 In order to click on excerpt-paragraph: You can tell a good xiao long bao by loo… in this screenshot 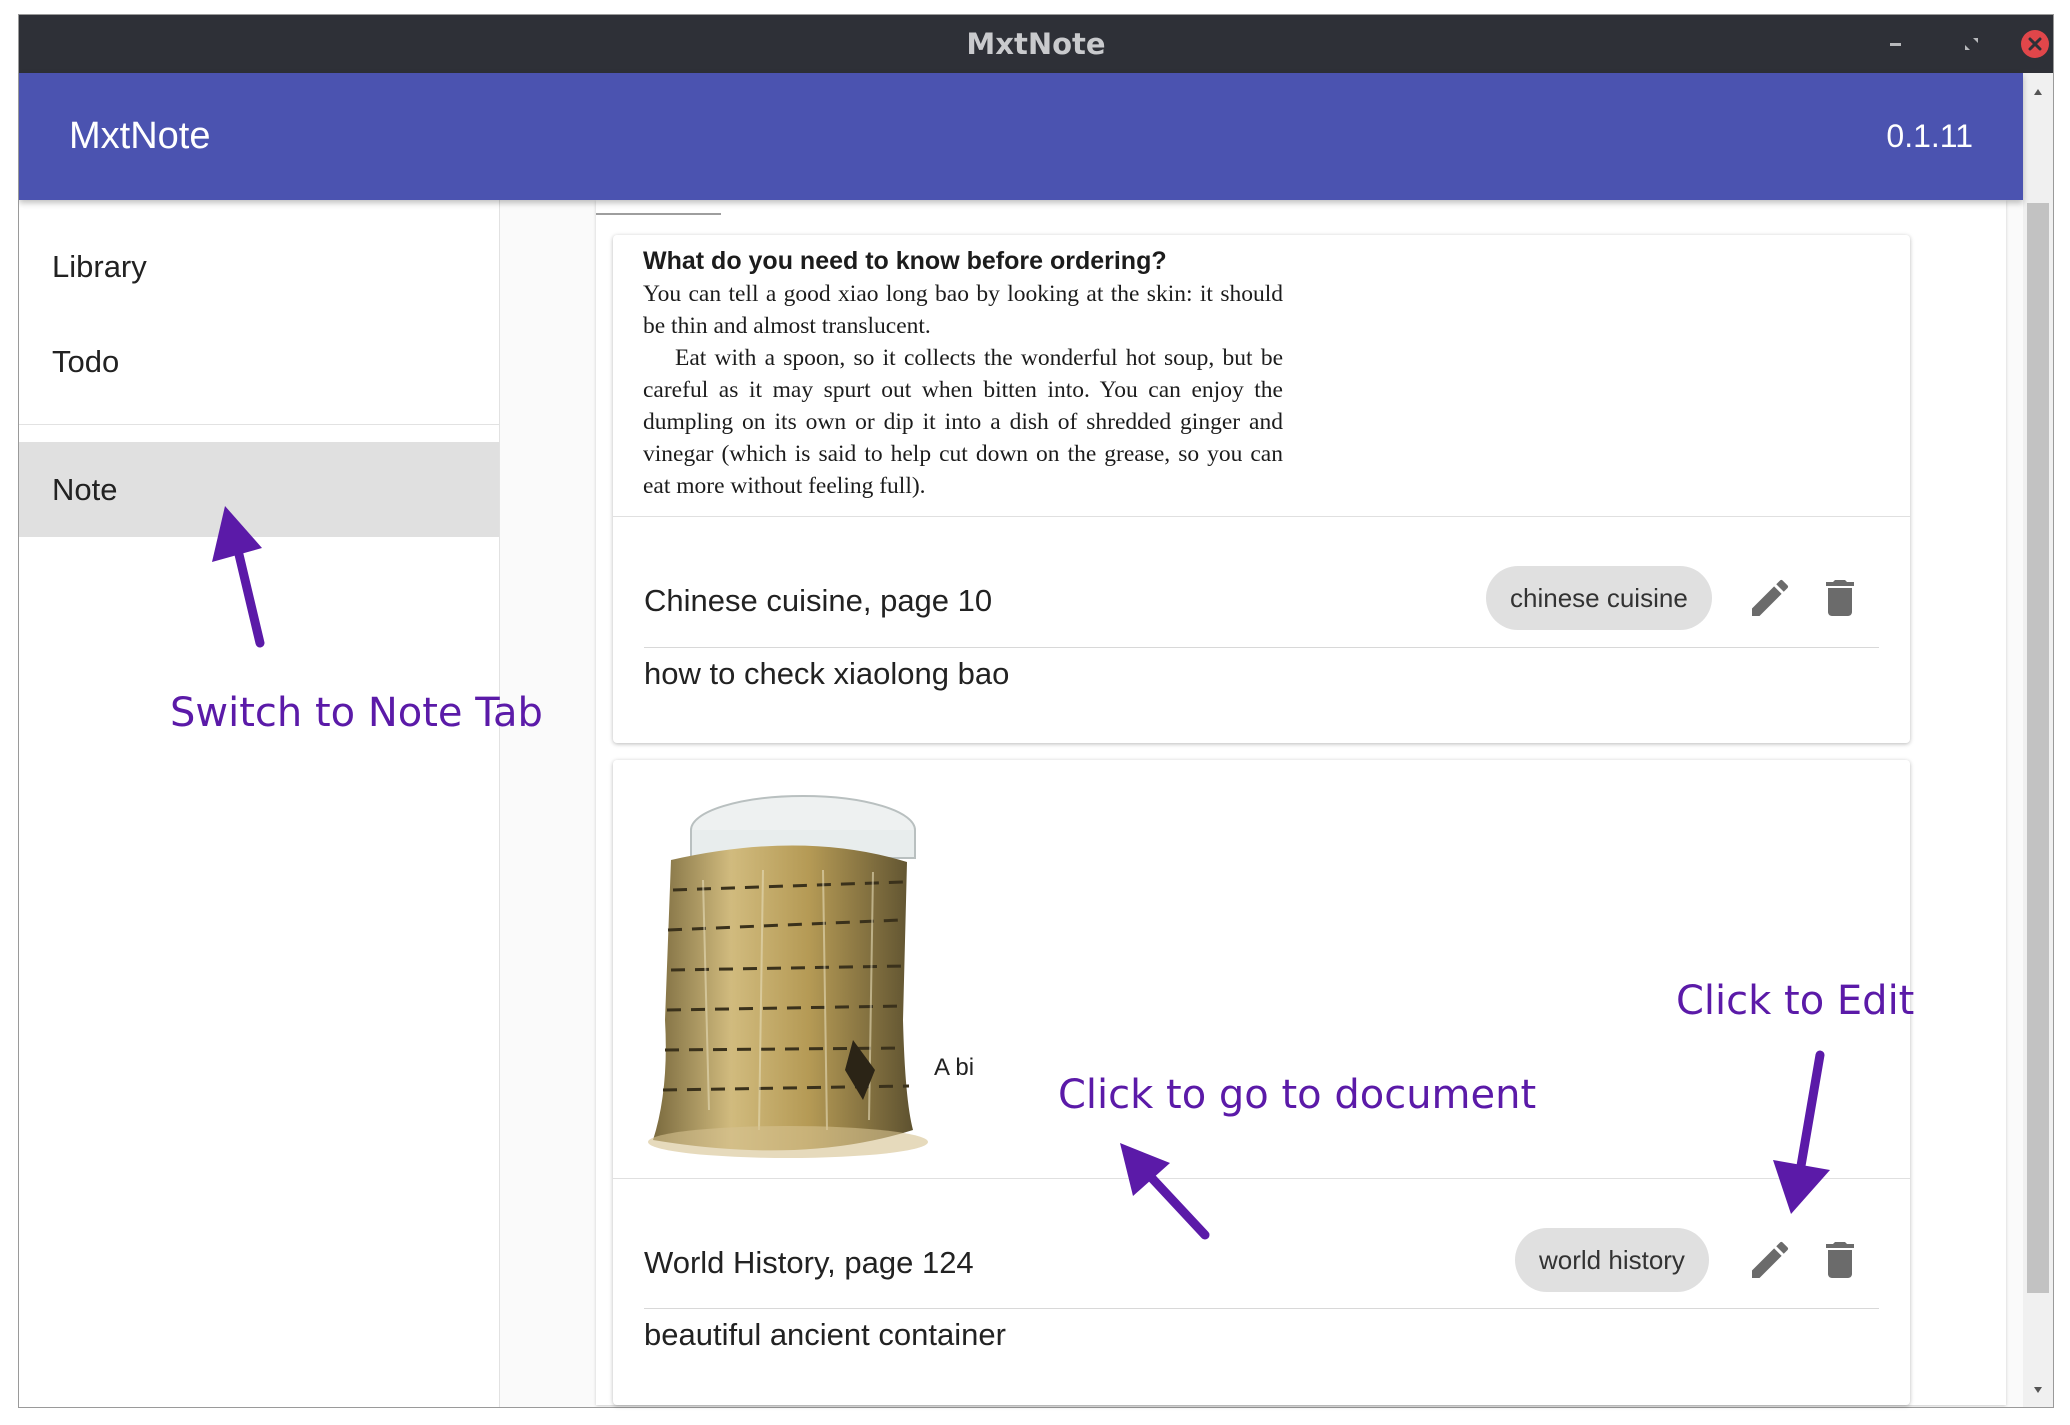, I will do `click(963, 310)`.